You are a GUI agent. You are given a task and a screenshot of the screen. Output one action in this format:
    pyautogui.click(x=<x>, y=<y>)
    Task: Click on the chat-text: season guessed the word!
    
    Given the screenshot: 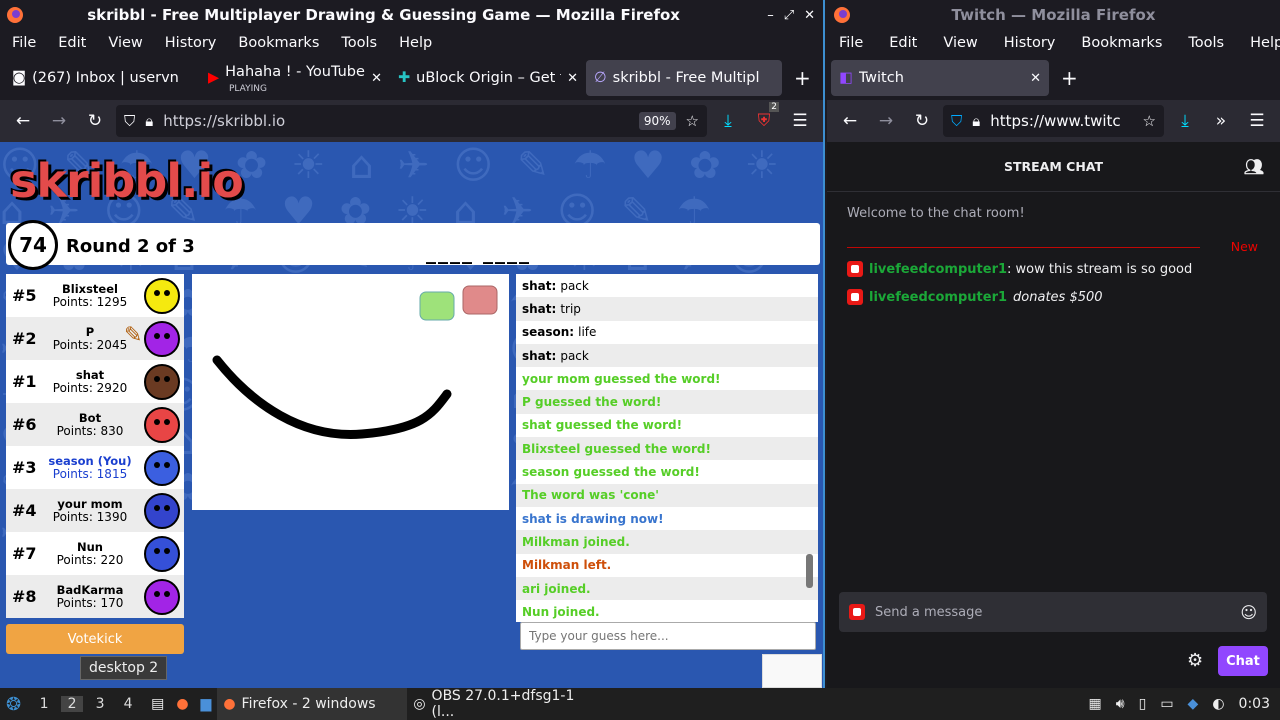 What is the action you would take?
    pyautogui.click(x=611, y=472)
    